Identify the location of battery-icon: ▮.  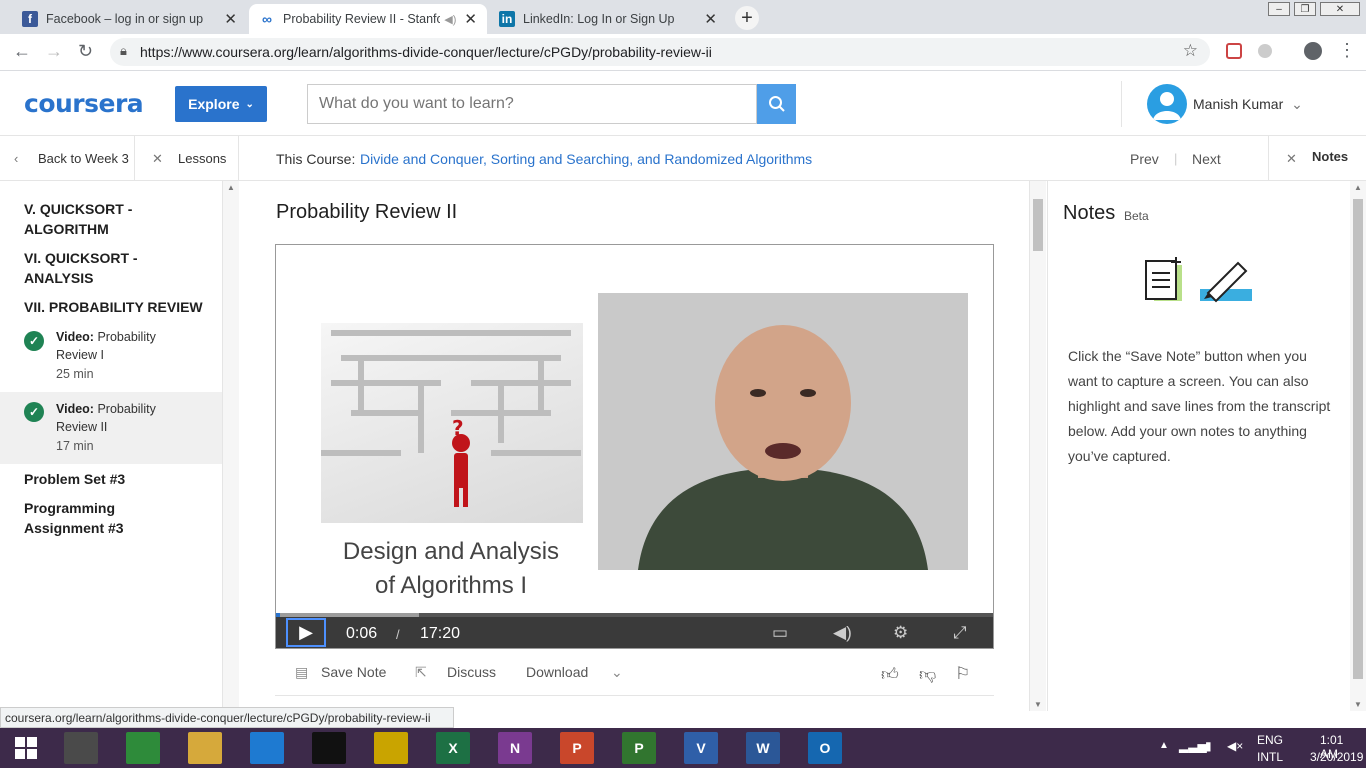
(1208, 746).